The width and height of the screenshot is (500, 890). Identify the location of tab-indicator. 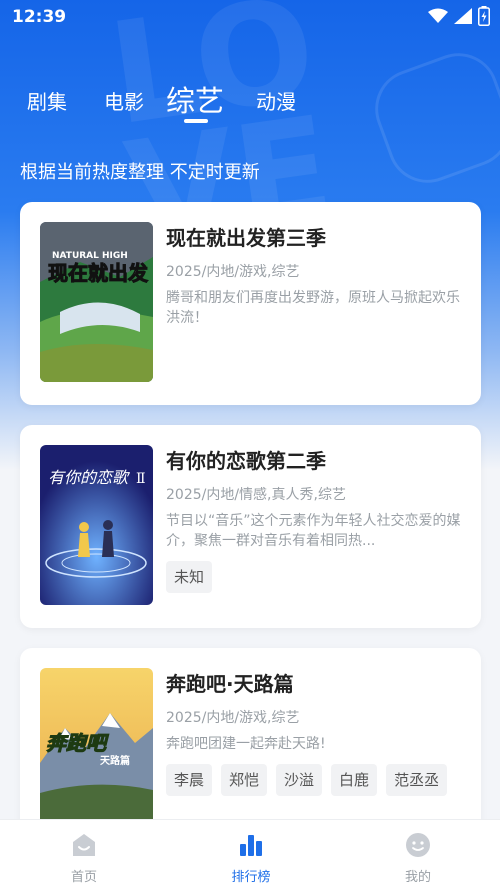
(196, 121).